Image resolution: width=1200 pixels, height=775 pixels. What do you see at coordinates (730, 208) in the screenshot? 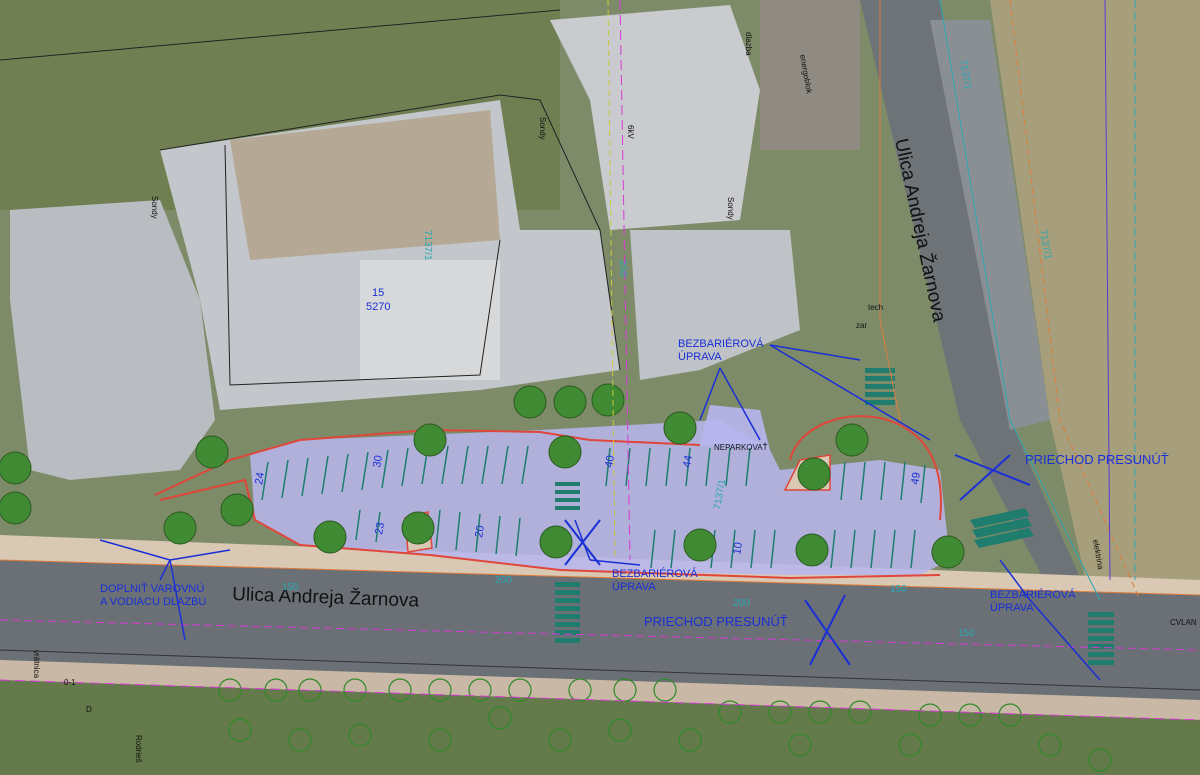
I see `label-sondy-3: Sondy` at bounding box center [730, 208].